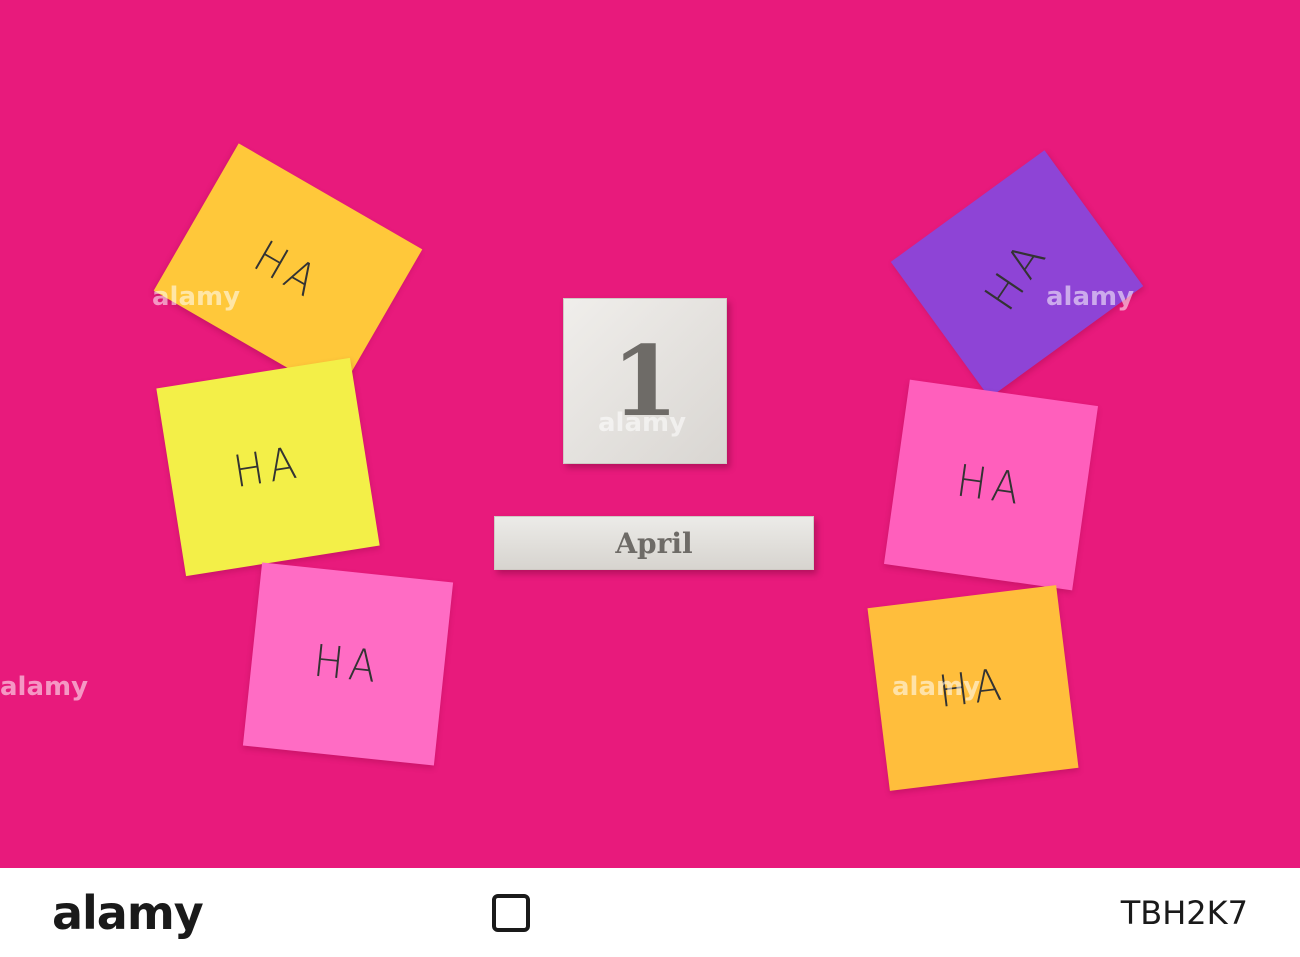 This screenshot has height=957, width=1300. I want to click on calendar-day-block: 1, so click(645, 381).